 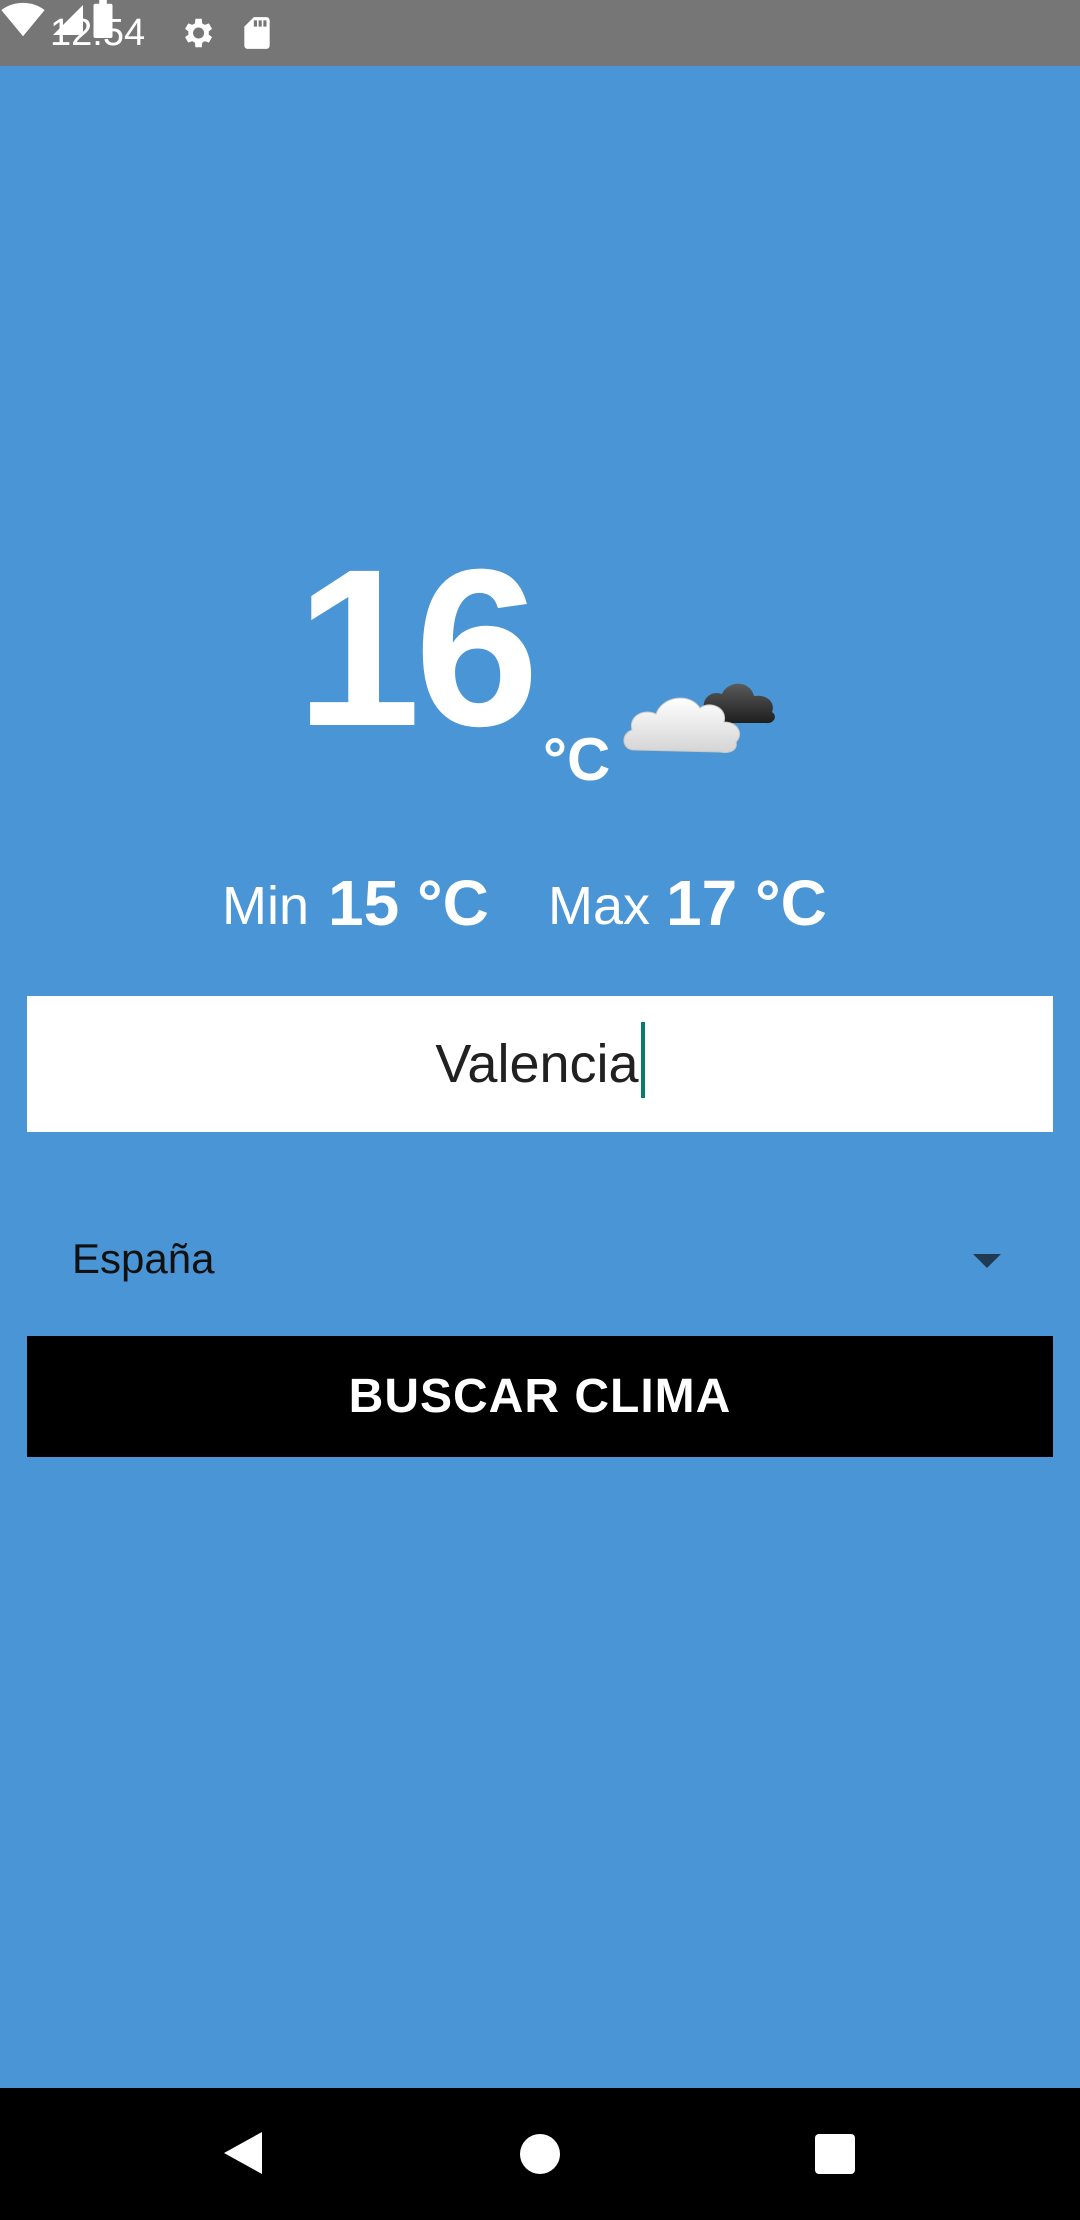 I want to click on min-label: Min, so click(x=266, y=906).